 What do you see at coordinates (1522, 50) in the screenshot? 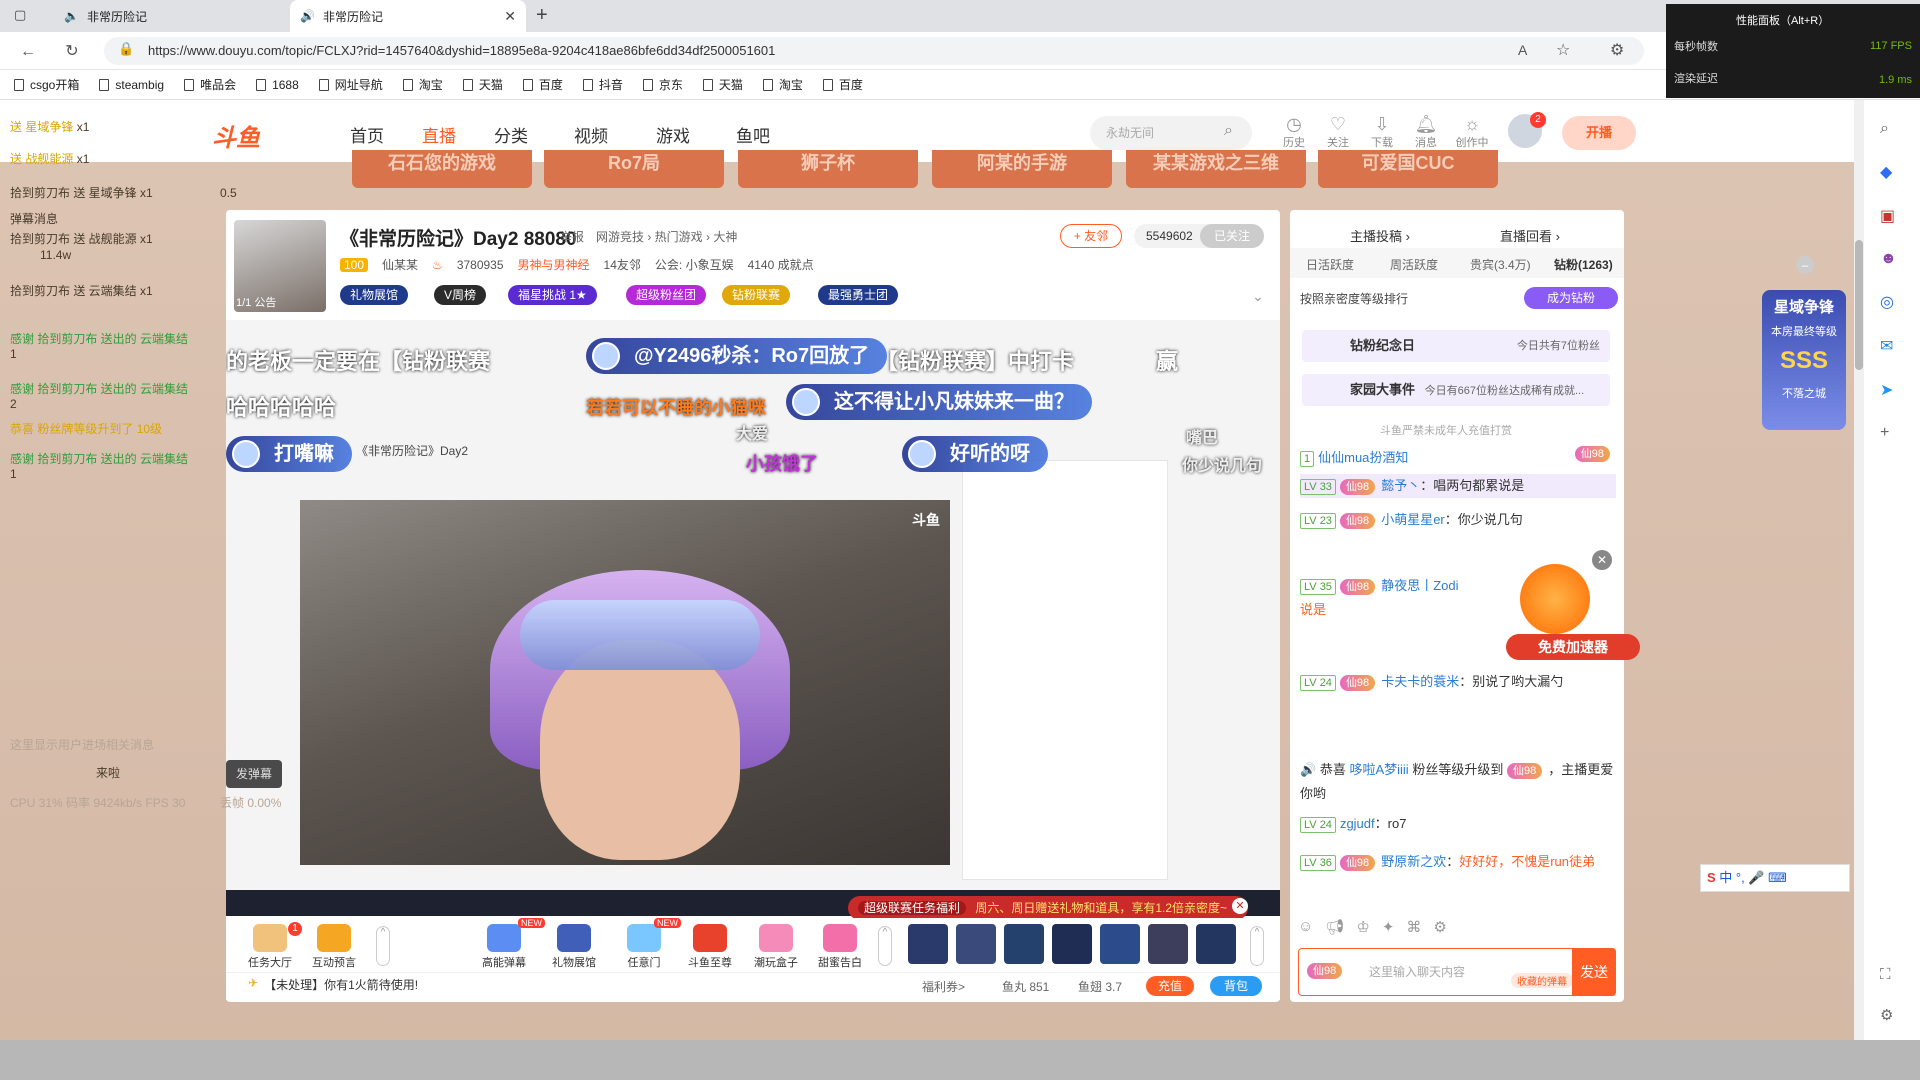
I see `read-aloud-icon: A` at bounding box center [1522, 50].